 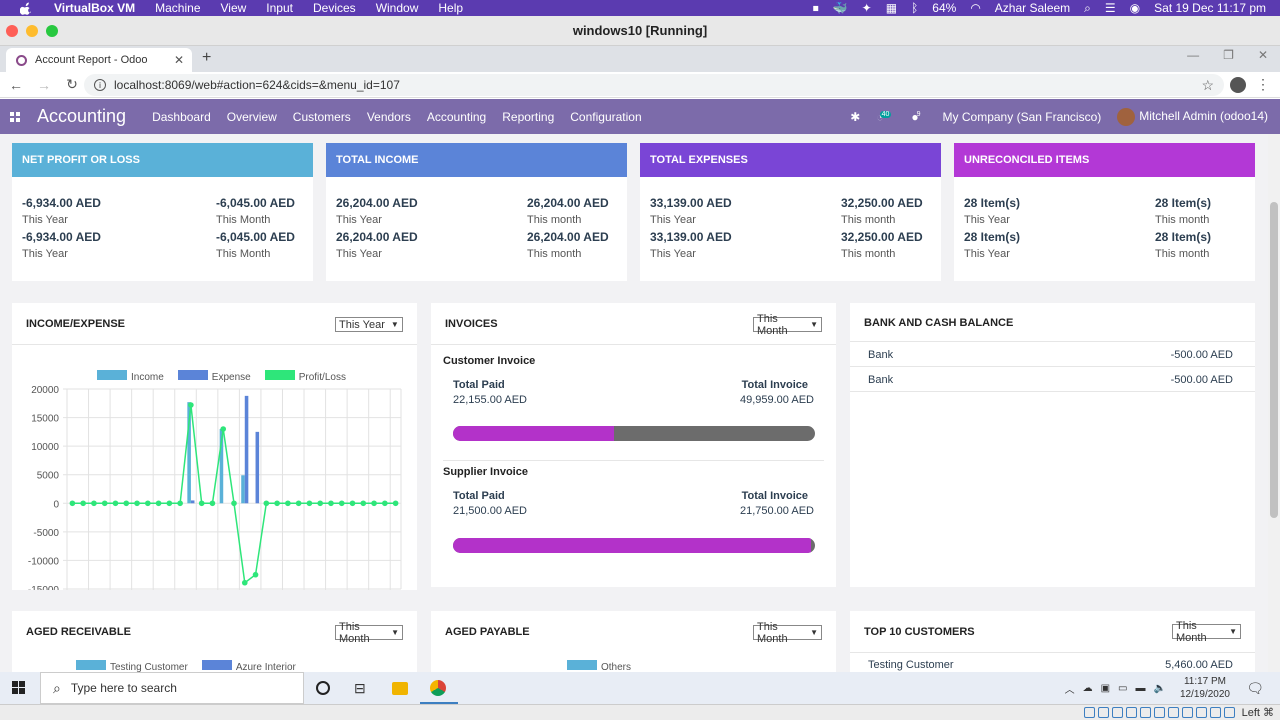 I want to click on task-view-icon: ⊟, so click(x=362, y=688).